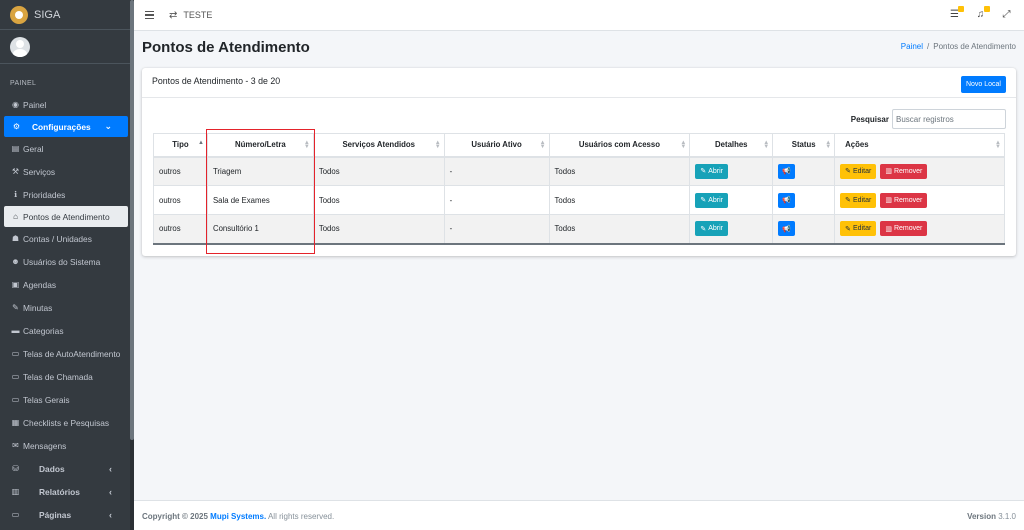 This screenshot has height=530, width=1024. What do you see at coordinates (67, 238) in the screenshot?
I see `sidebar-item-contas-unidades: ☗ Contas / Unidades` at bounding box center [67, 238].